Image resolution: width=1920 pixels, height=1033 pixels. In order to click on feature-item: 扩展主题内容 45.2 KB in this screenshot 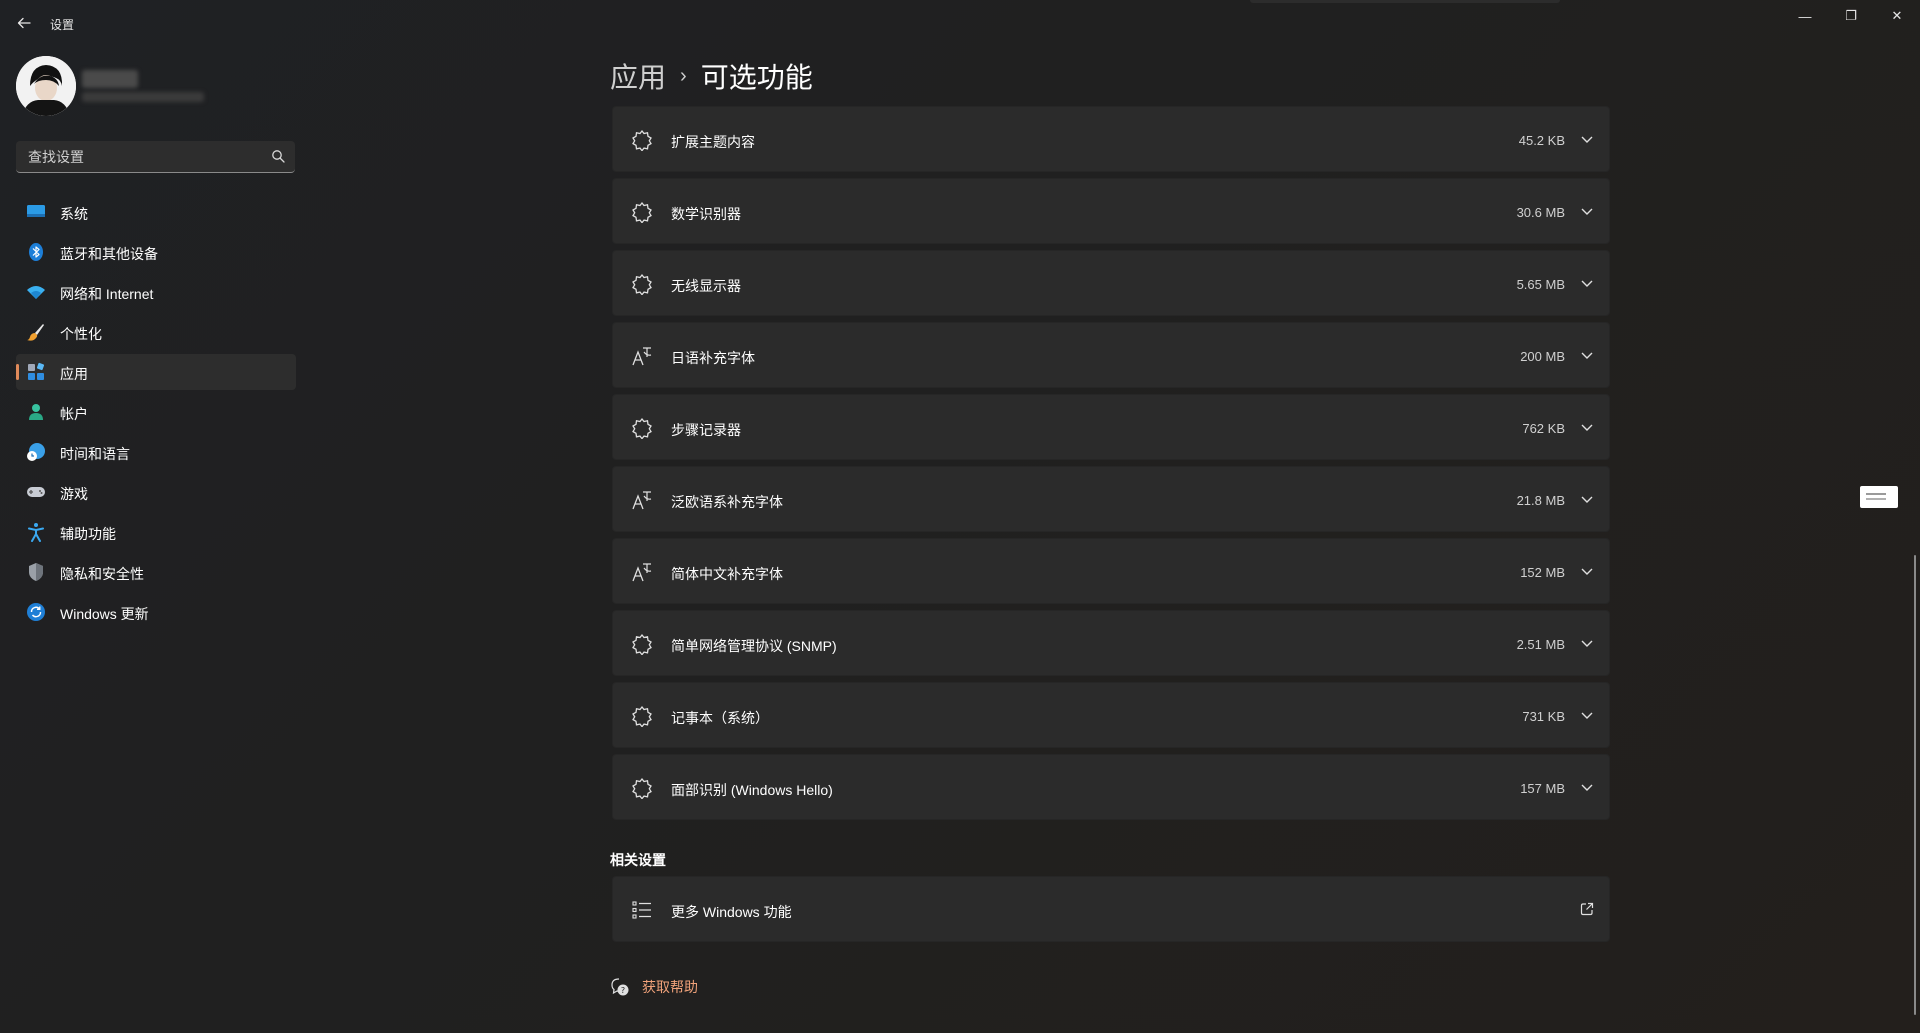, I will do `click(1111, 139)`.